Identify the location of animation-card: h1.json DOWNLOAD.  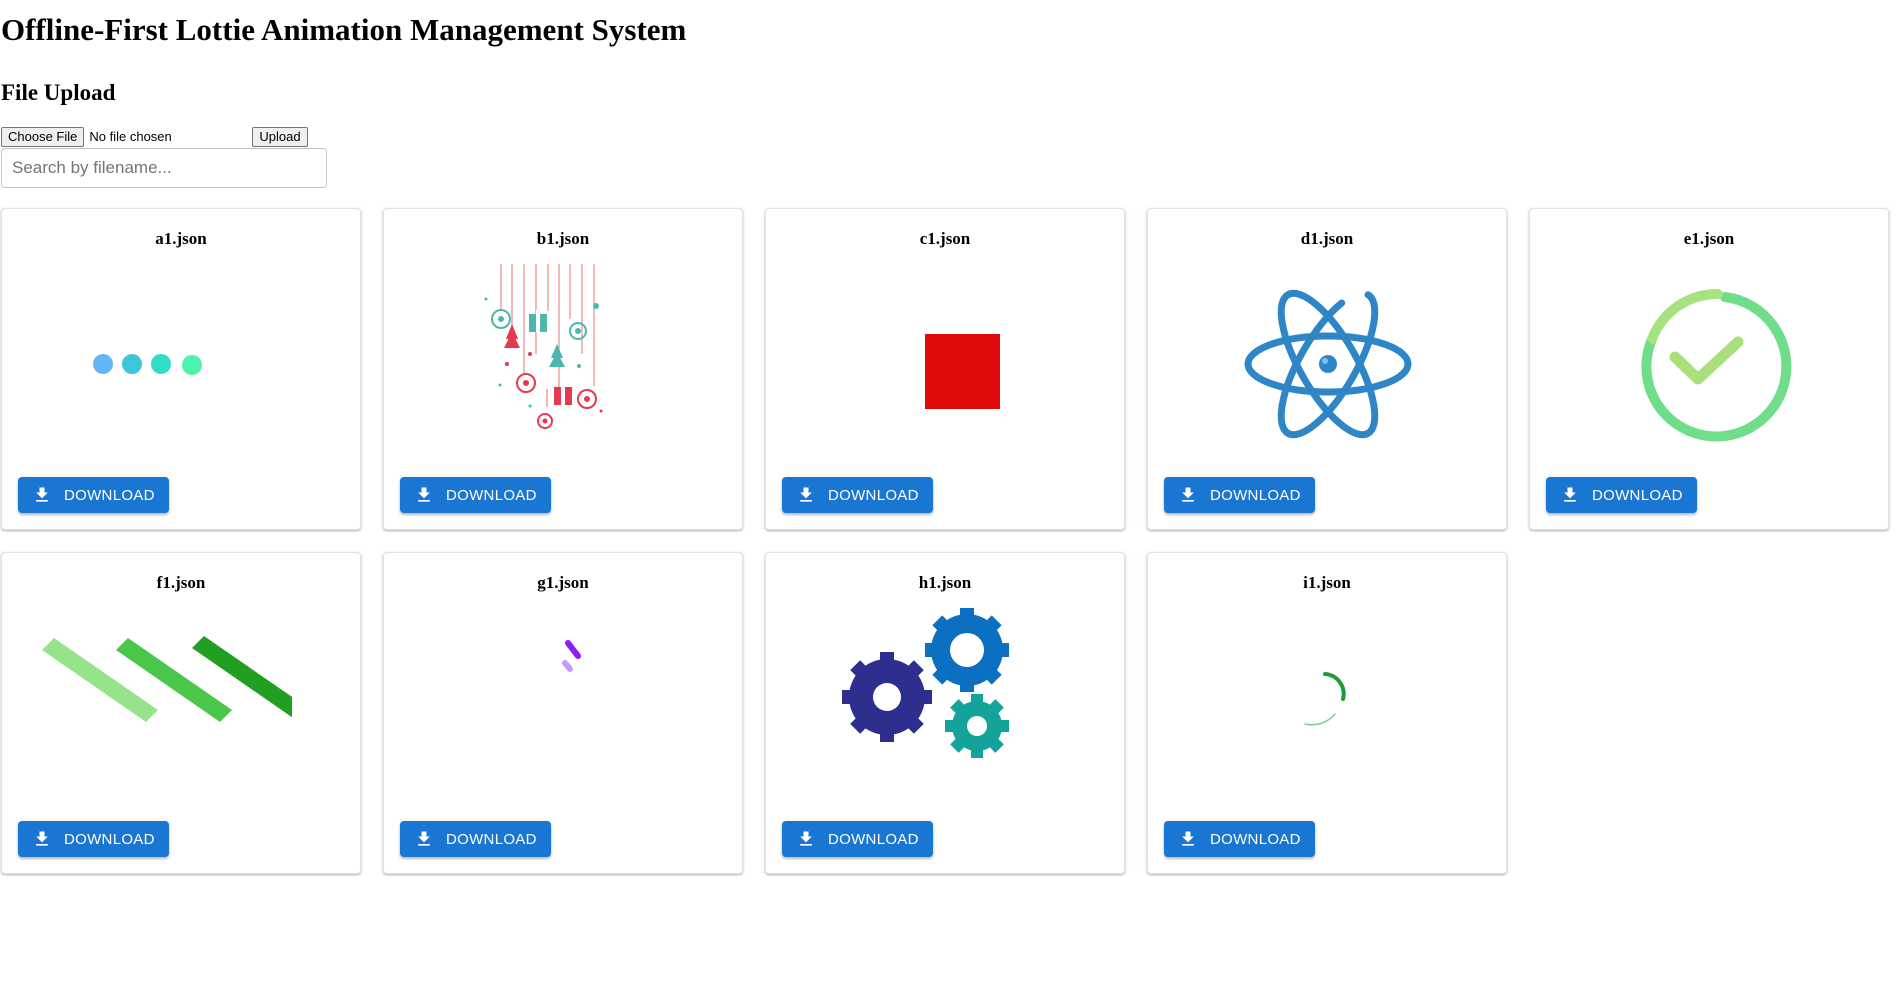
(945, 713).